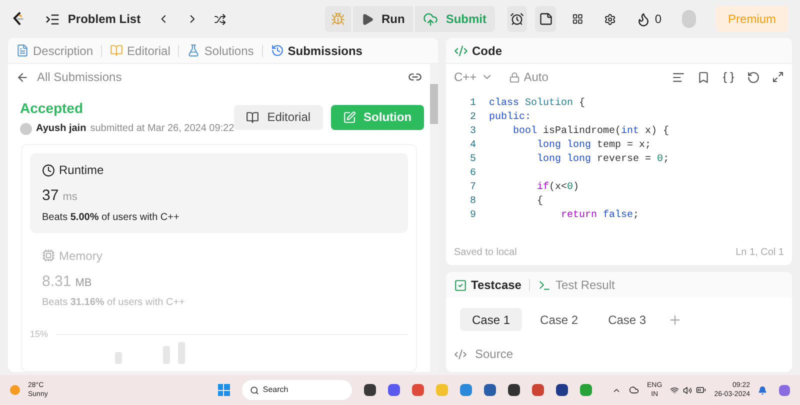 Image resolution: width=800 pixels, height=405 pixels. I want to click on beats-text: Beats 31.16% of users with C++, so click(114, 303).